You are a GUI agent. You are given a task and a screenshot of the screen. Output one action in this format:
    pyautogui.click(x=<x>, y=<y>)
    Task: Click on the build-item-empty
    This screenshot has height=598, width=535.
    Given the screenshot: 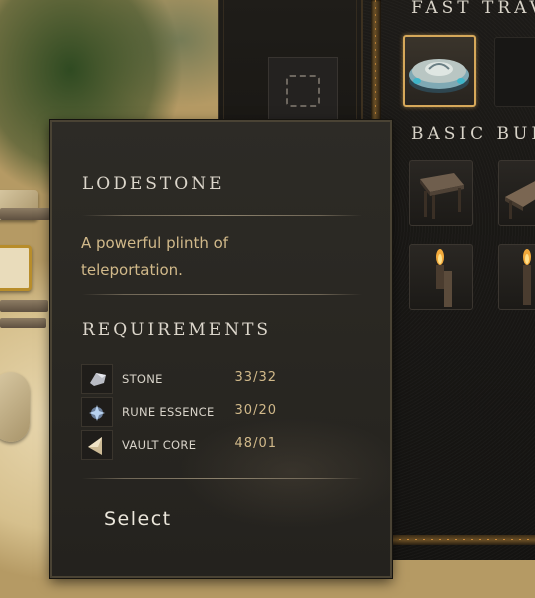 What is the action you would take?
    pyautogui.click(x=514, y=72)
    